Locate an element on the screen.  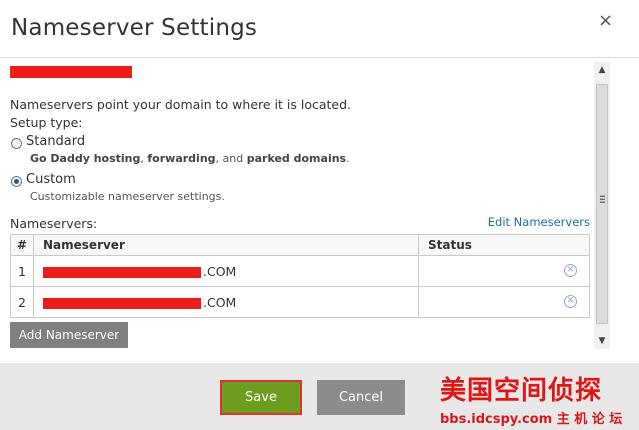
table-row: 2 .COM ✕ is located at coordinates (300, 302).